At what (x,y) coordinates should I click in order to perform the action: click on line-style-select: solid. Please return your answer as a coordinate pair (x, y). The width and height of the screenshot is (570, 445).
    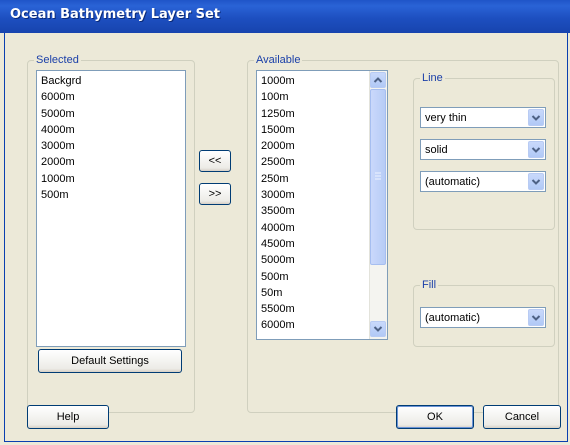
    Looking at the image, I should click on (483, 149).